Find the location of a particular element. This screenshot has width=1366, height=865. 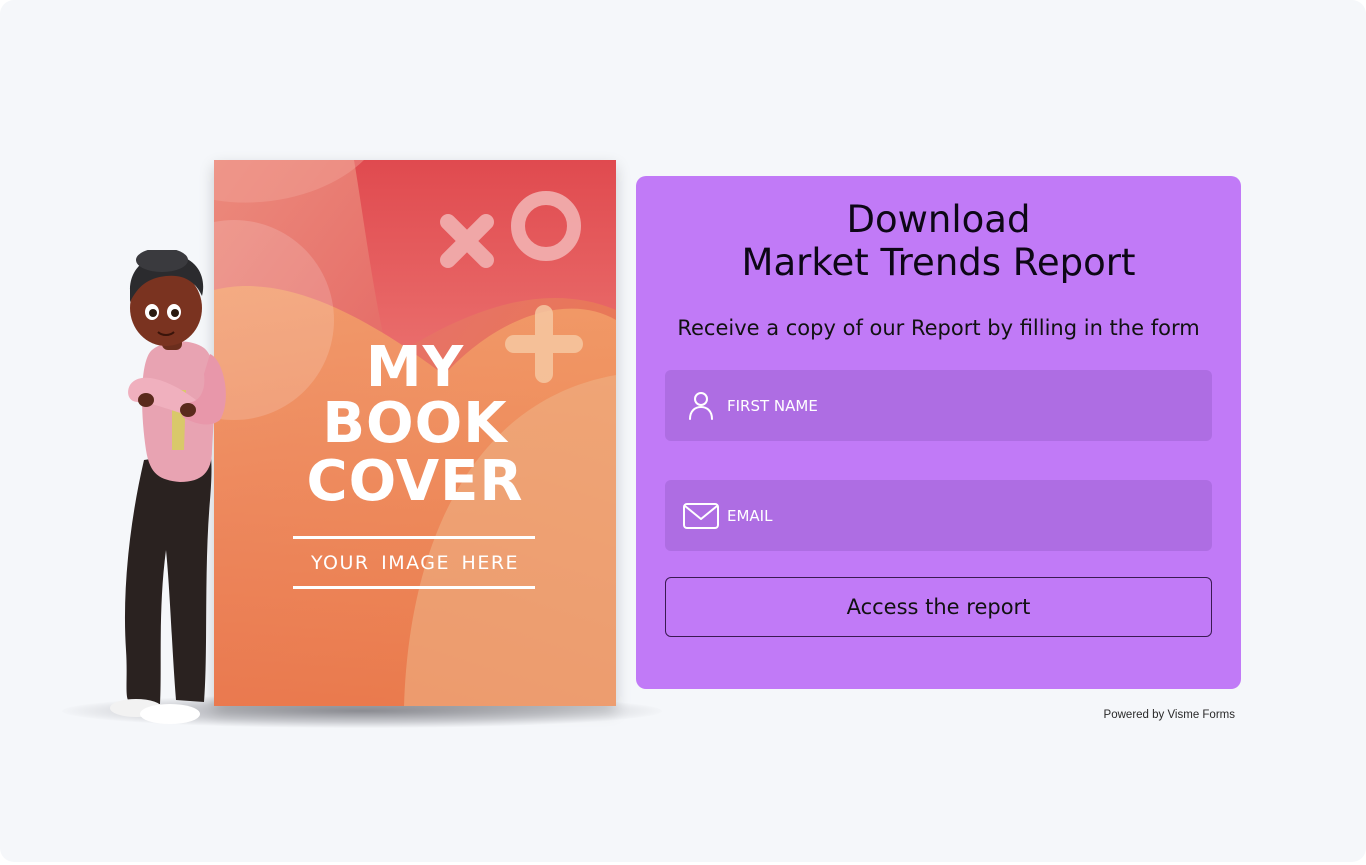

first-name-field is located at coordinates (938, 405).